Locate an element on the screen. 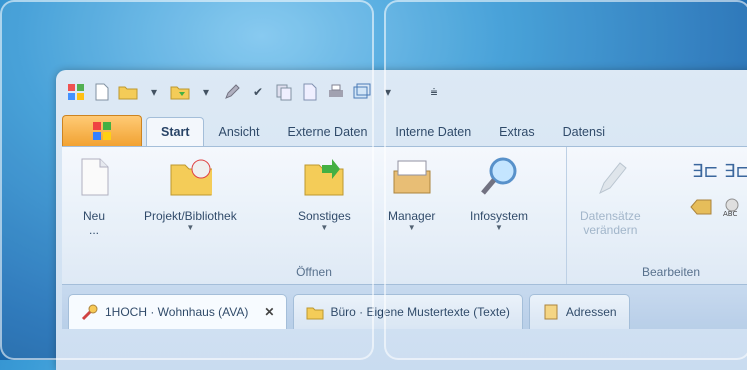  neu-label: Neu is located at coordinates (93, 216).